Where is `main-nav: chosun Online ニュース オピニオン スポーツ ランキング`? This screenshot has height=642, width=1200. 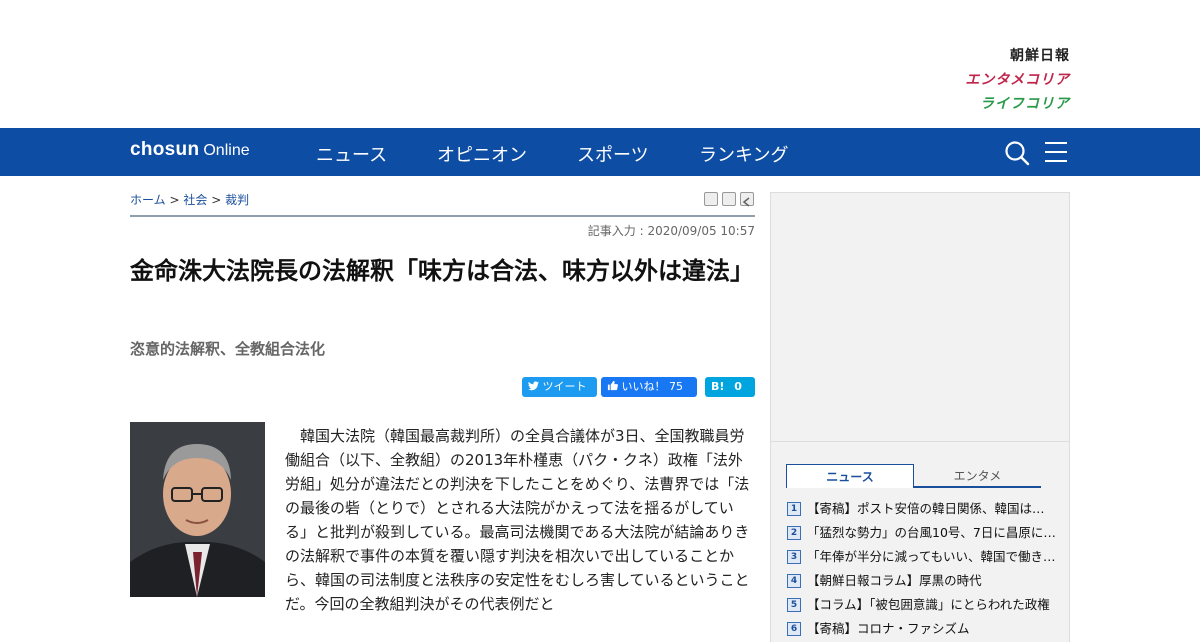
main-nav: chosun Online ニュース オピニオン スポーツ ランキング is located at coordinates (600, 152).